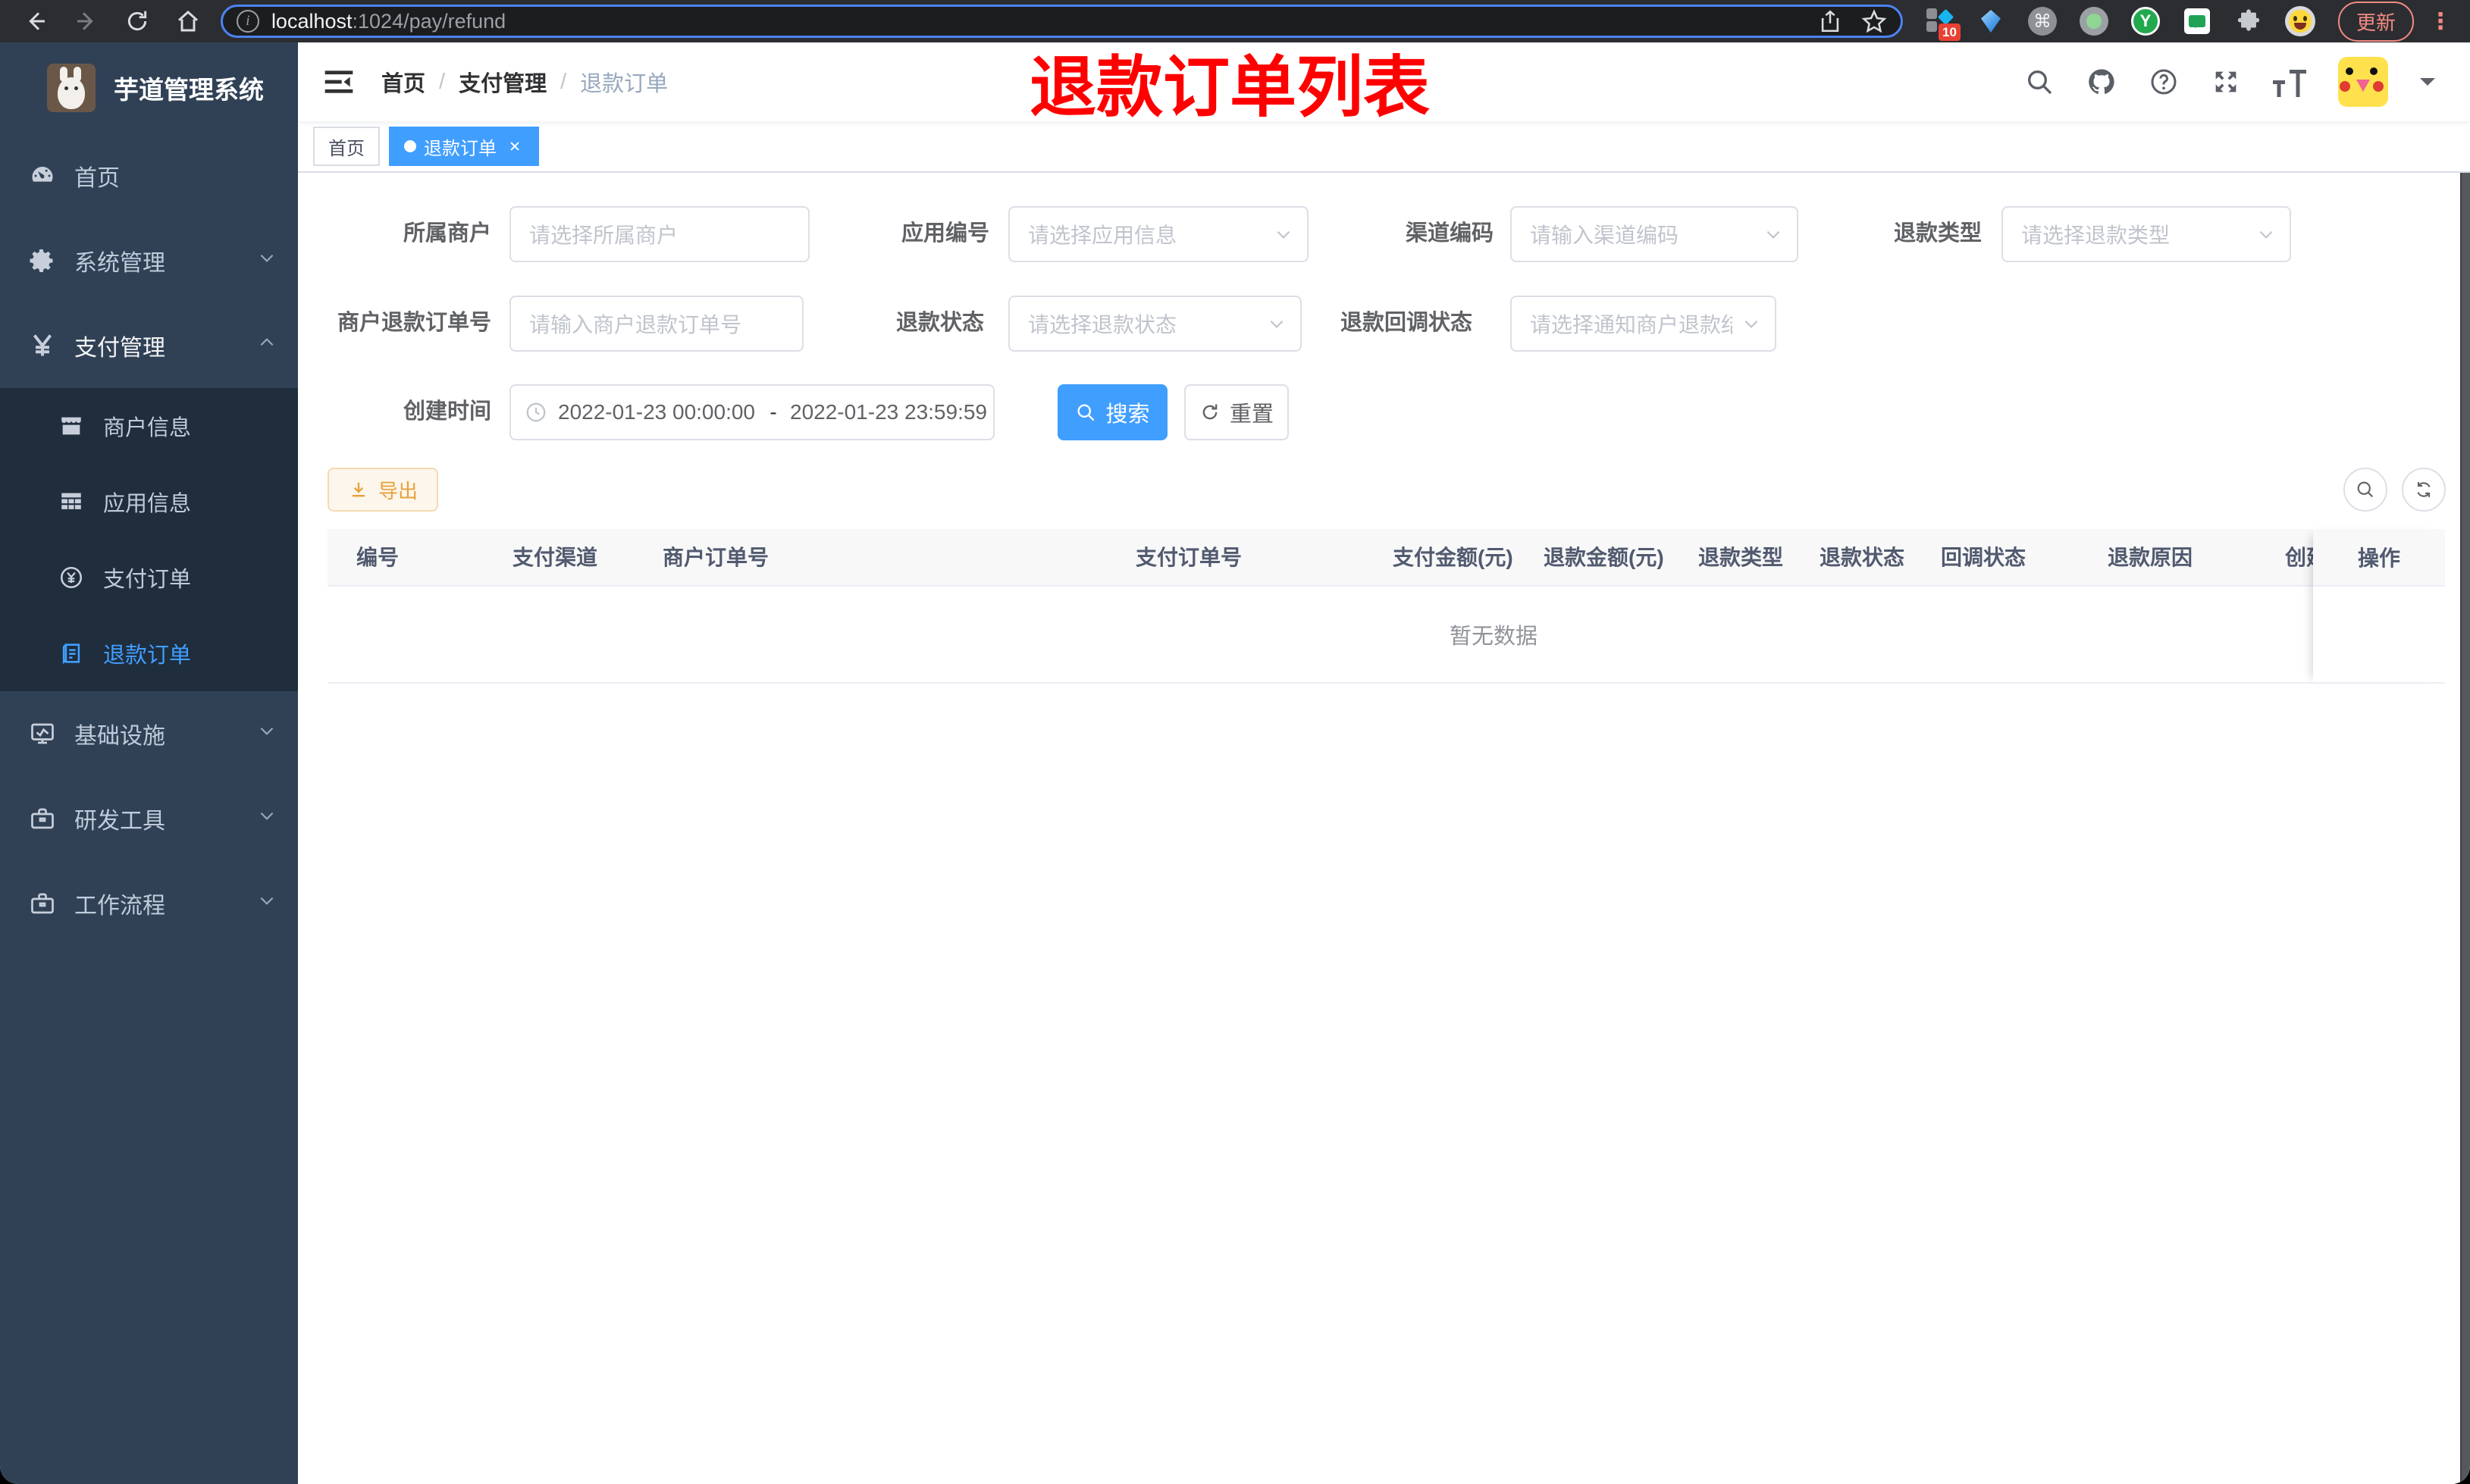  I want to click on sidebar-item-infra: 基础设施, so click(149, 733).